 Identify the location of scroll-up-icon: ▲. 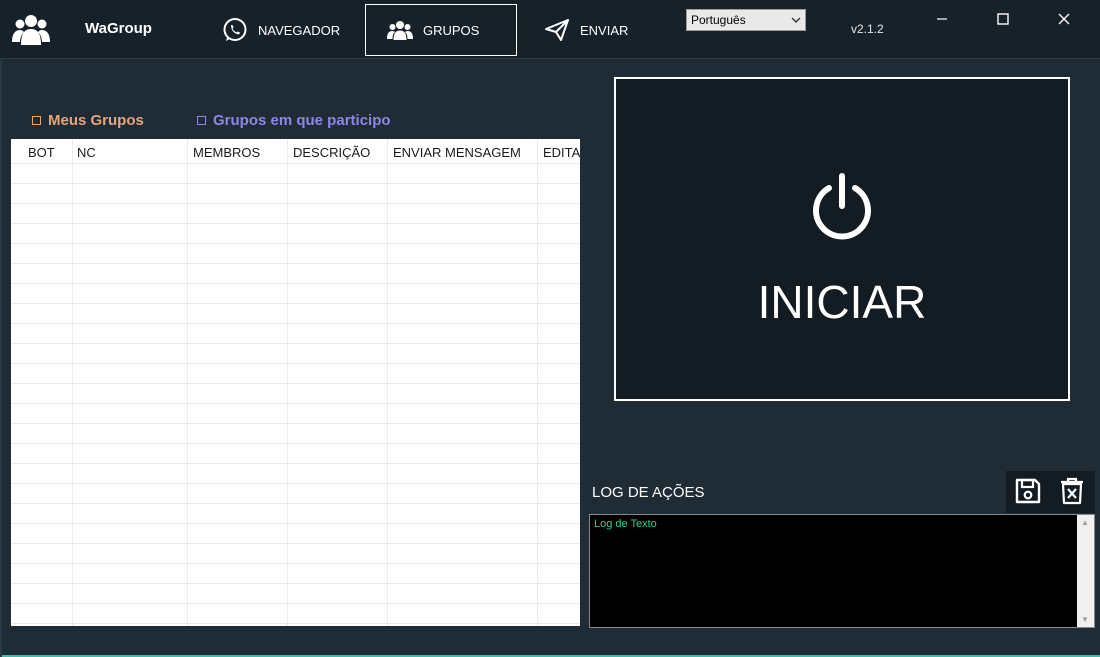
(1085, 522).